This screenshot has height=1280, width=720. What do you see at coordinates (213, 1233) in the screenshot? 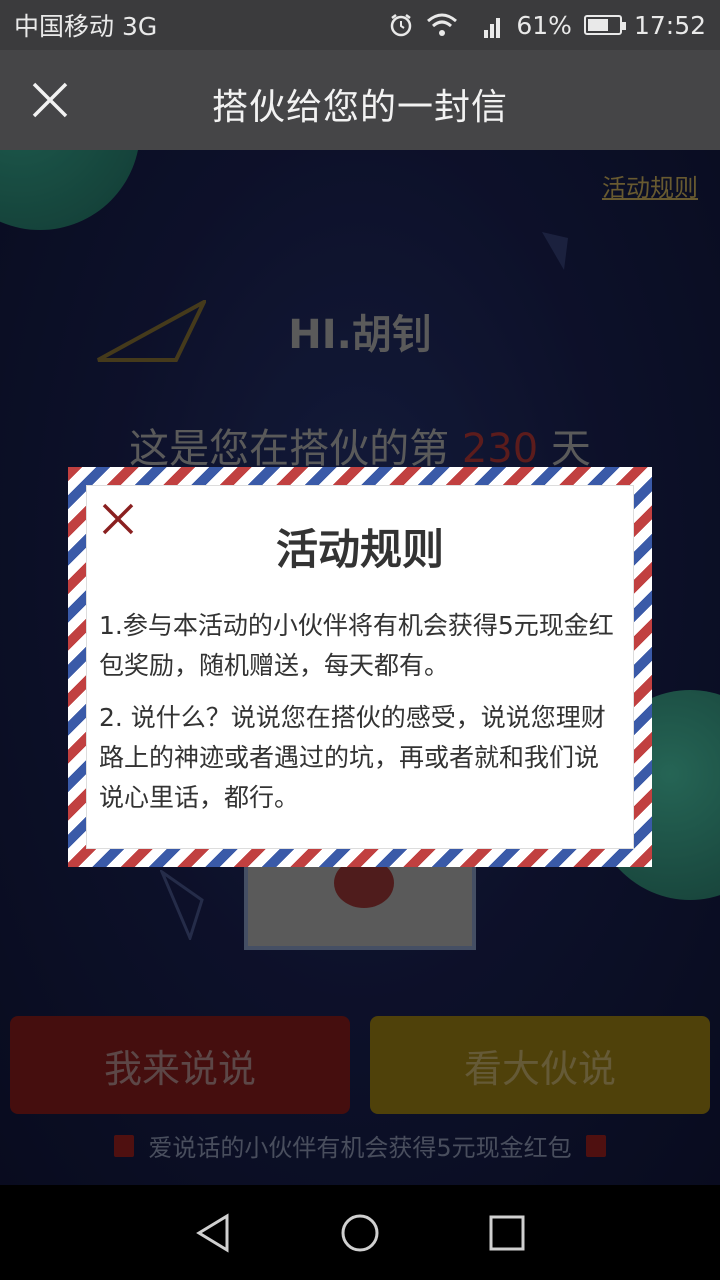
I see `back-icon` at bounding box center [213, 1233].